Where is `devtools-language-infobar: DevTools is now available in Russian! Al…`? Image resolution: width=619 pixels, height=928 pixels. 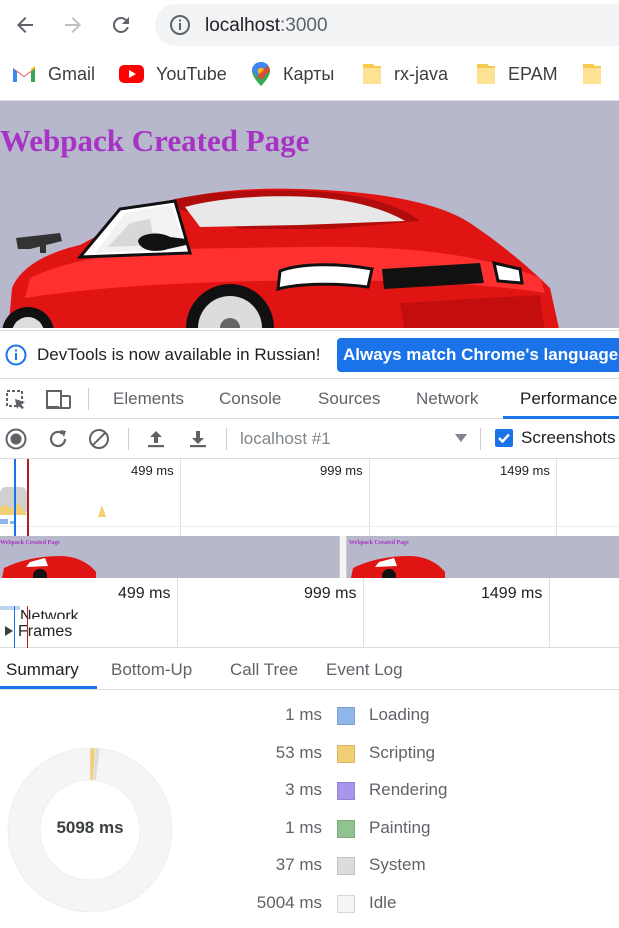 devtools-language-infobar: DevTools is now available in Russian! Al… is located at coordinates (309, 353).